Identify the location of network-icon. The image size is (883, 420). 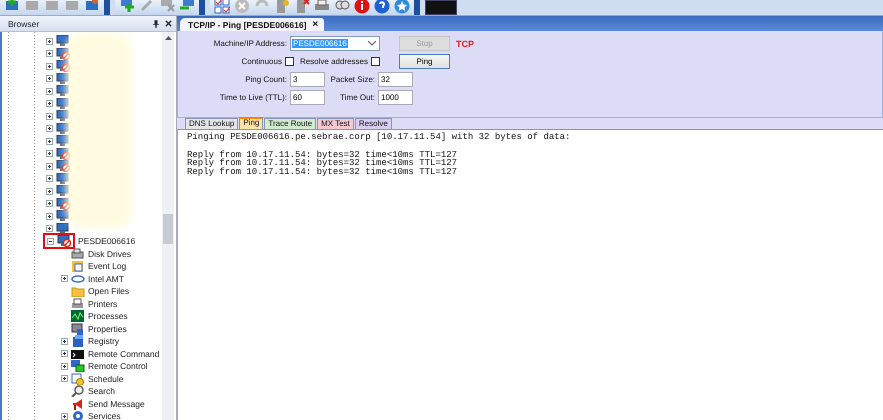
(78, 278).